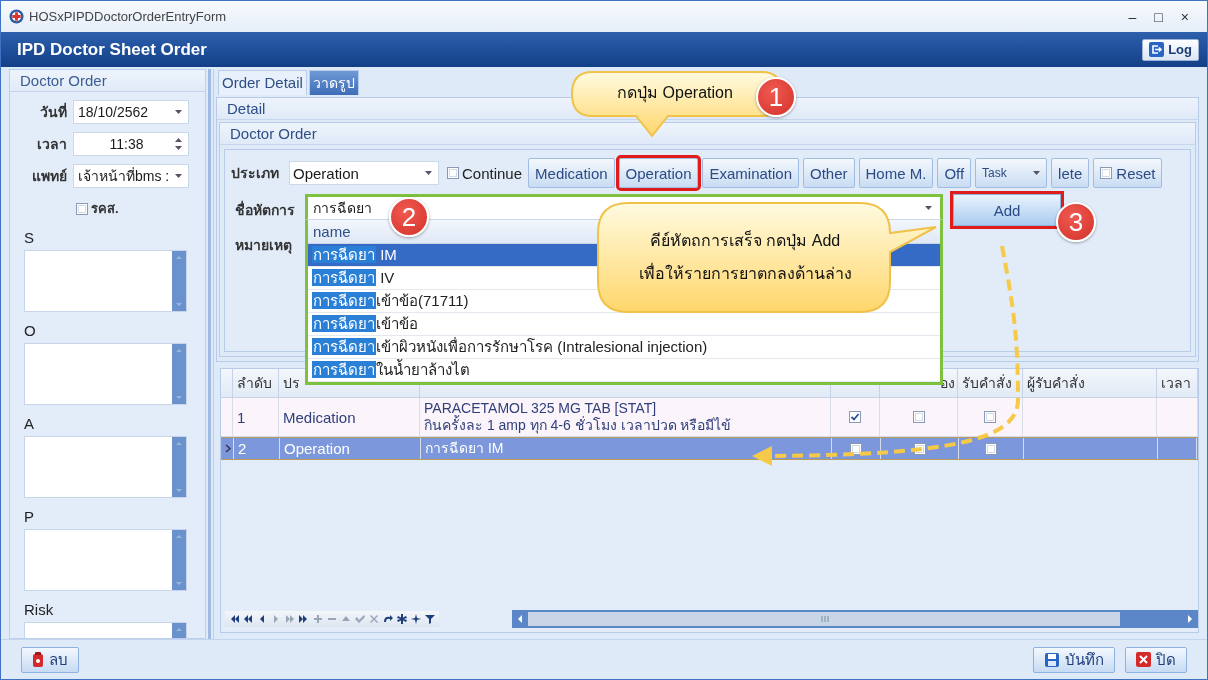 The height and width of the screenshot is (680, 1208). What do you see at coordinates (49, 176) in the screenshot?
I see `field-label: แพทย์` at bounding box center [49, 176].